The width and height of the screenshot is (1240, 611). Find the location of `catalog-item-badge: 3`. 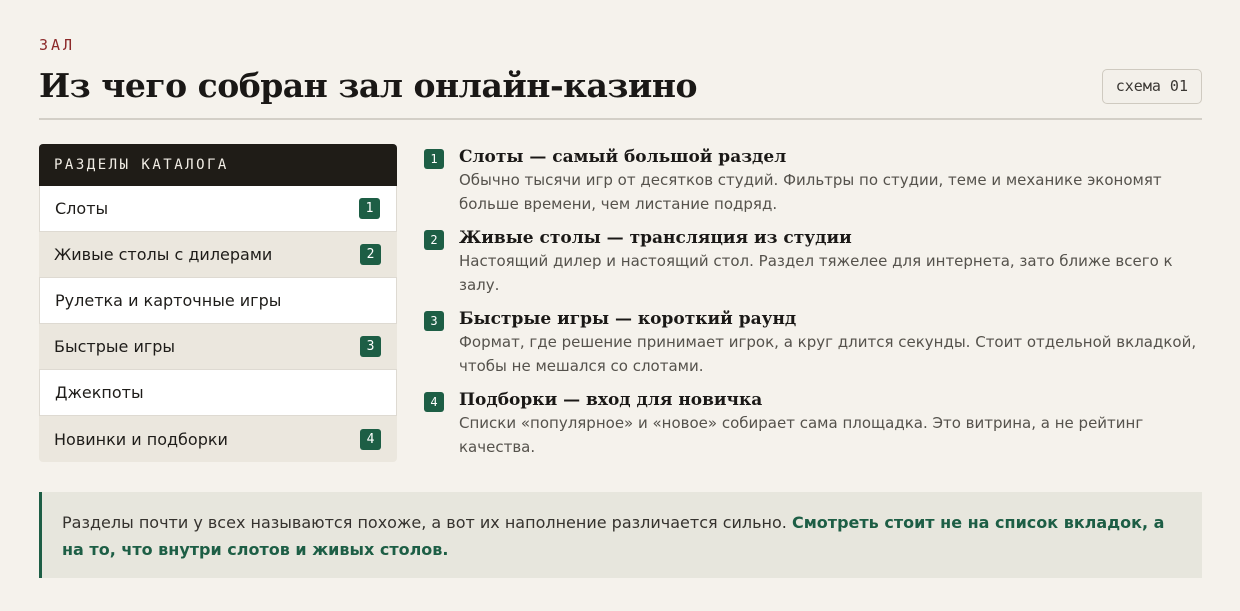

catalog-item-badge: 3 is located at coordinates (370, 346).